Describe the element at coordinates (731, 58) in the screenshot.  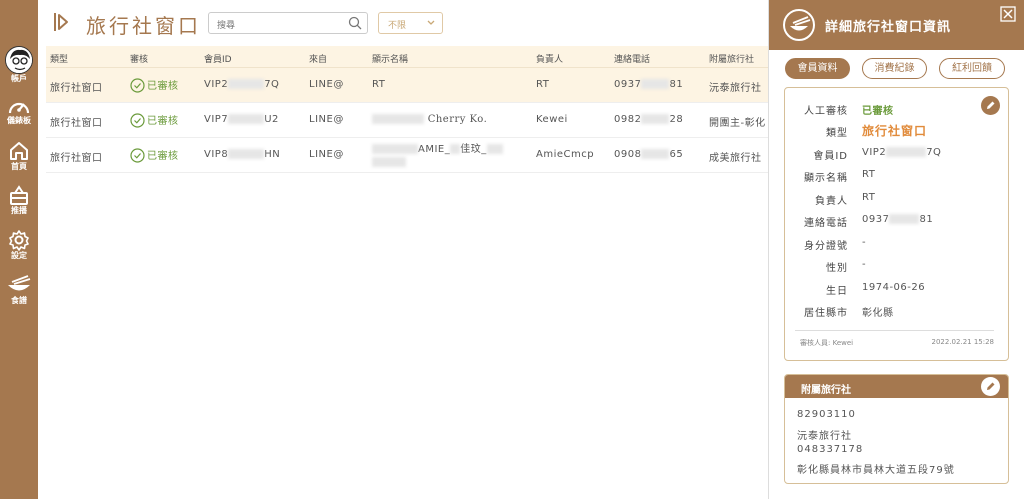
I see `column-header: 附屬旅行社` at that location.